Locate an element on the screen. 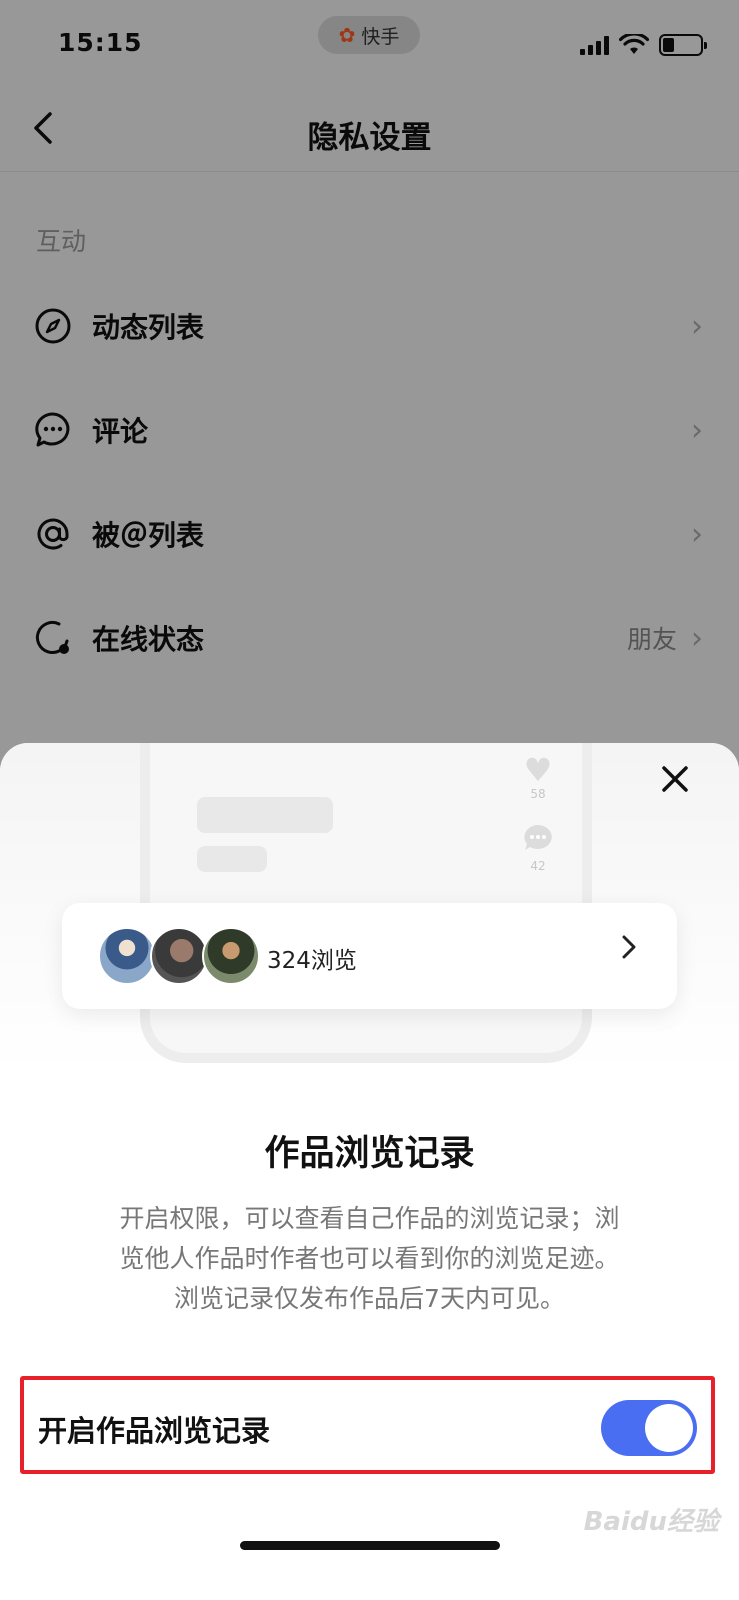  view-history-toggle is located at coordinates (649, 1428).